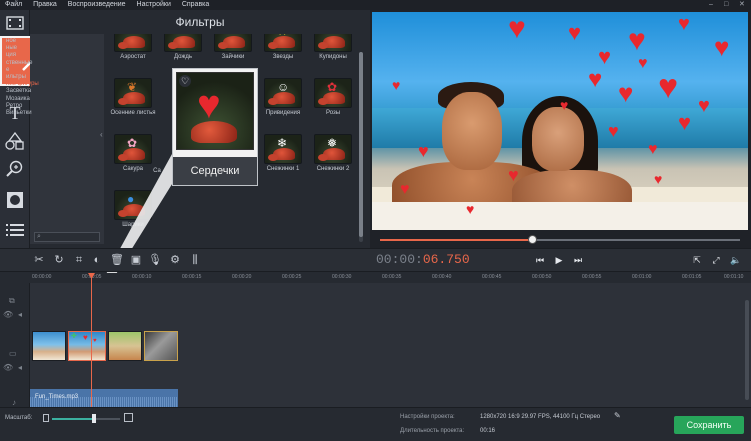 This screenshot has width=751, height=441. What do you see at coordinates (22, 48) in the screenshot?
I see `category-item: ные` at bounding box center [22, 48].